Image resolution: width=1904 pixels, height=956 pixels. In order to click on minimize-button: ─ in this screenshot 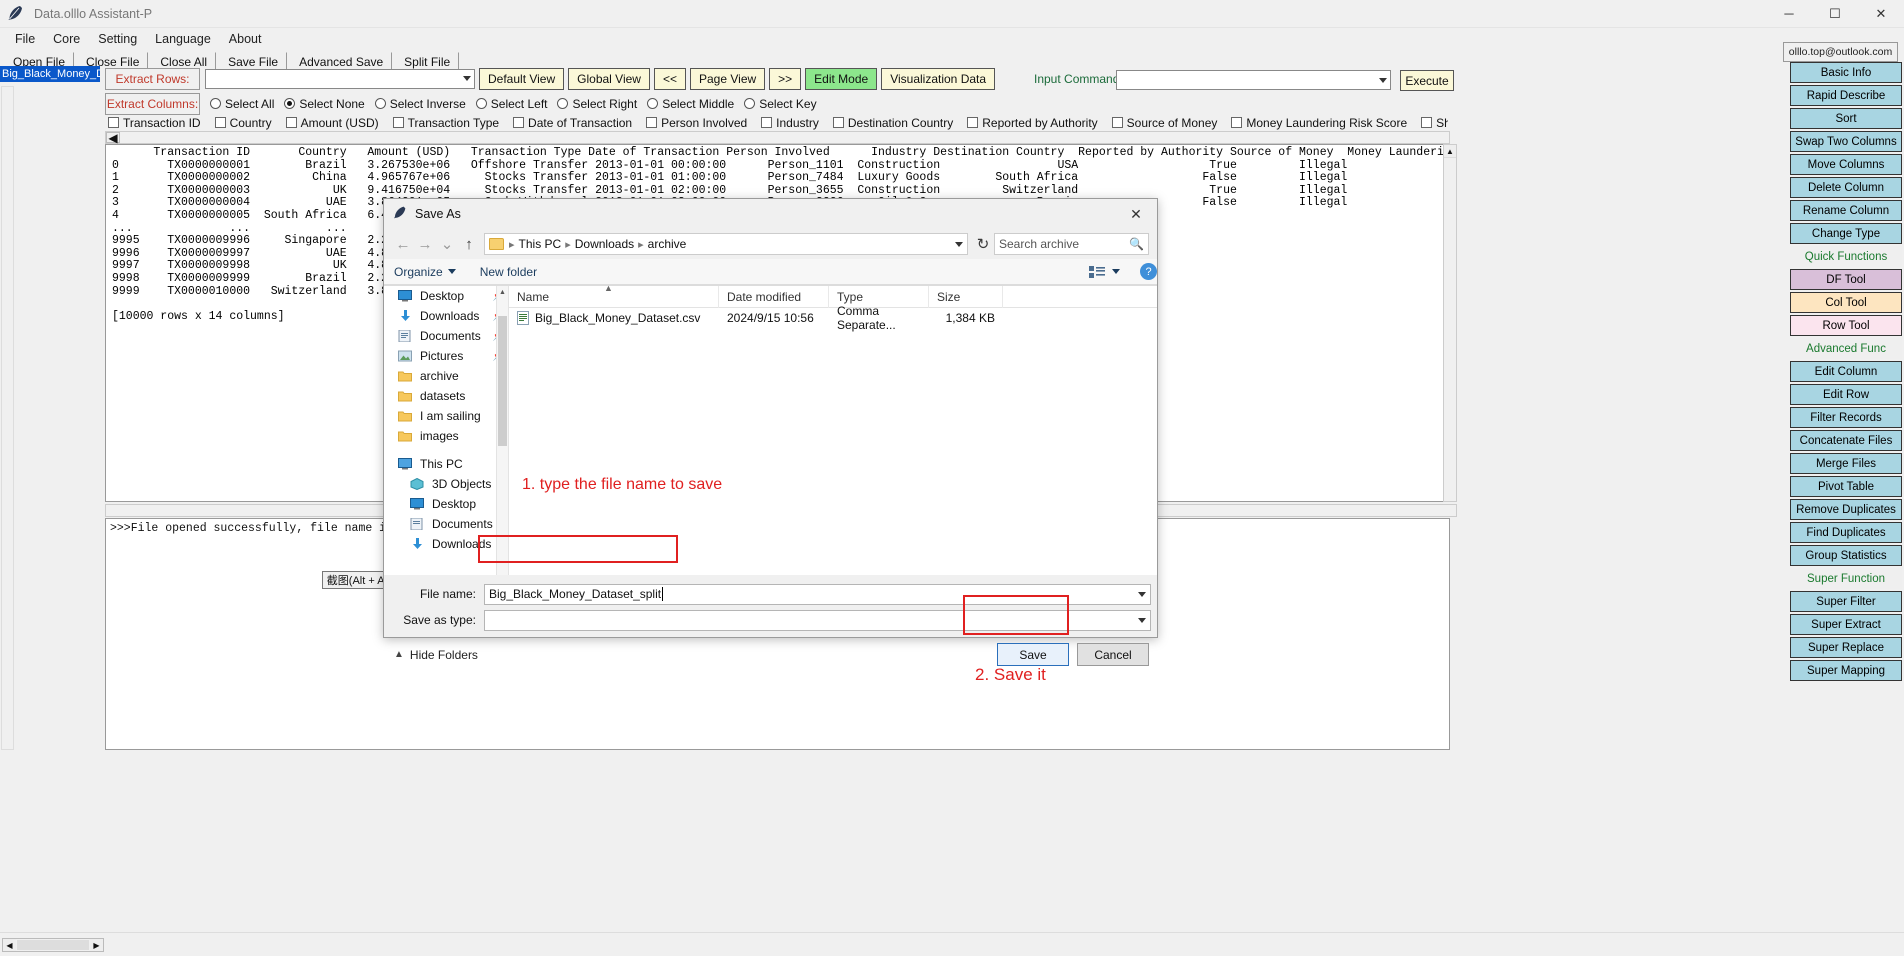, I will do `click(1789, 14)`.